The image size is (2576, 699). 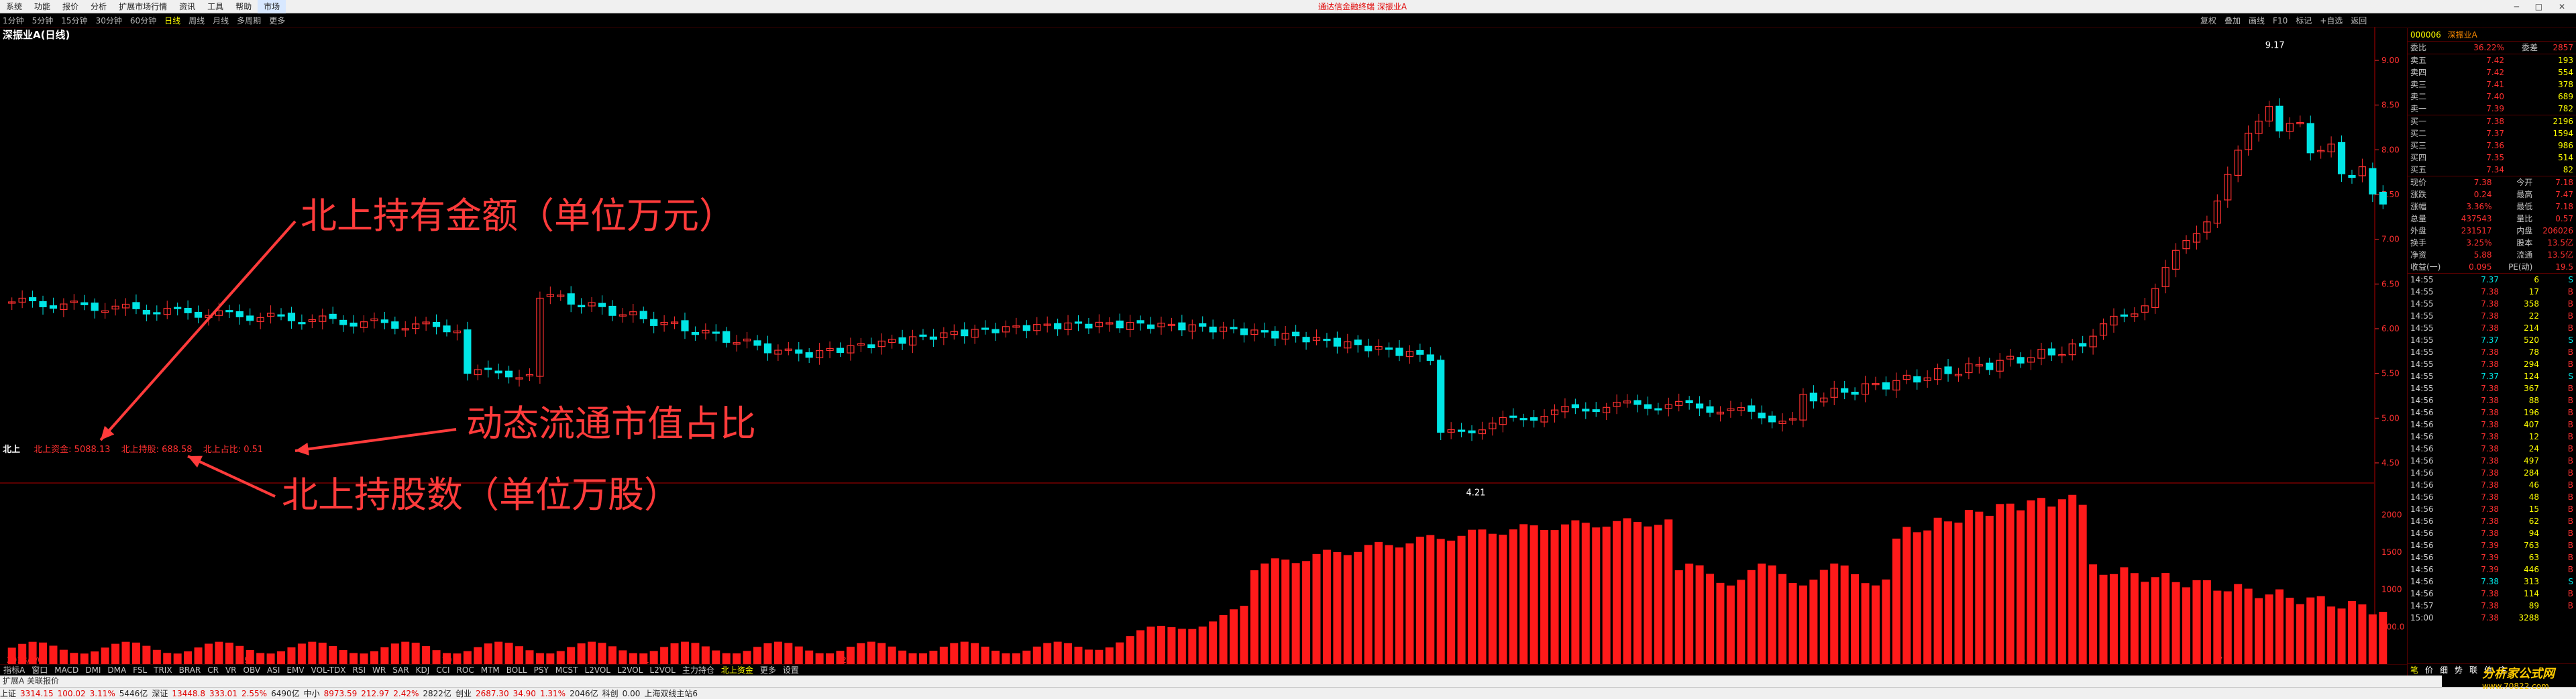 I want to click on period-tab: 周线, so click(x=197, y=20).